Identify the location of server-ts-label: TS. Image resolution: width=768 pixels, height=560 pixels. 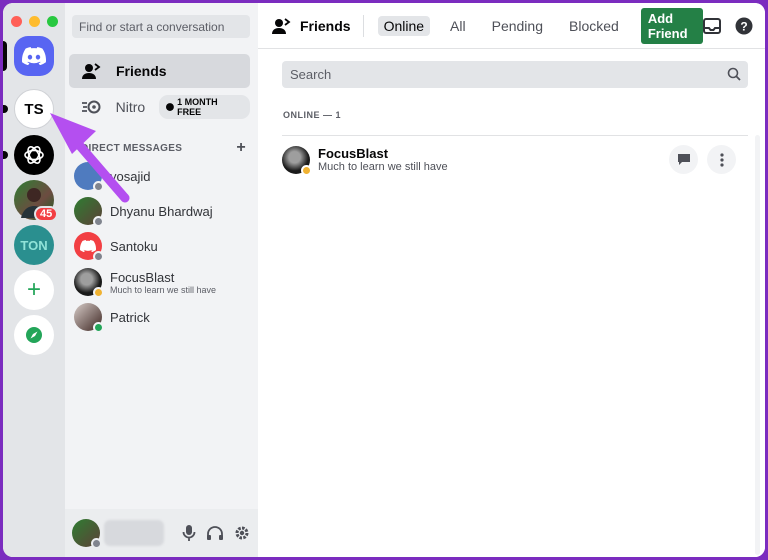
(34, 109).